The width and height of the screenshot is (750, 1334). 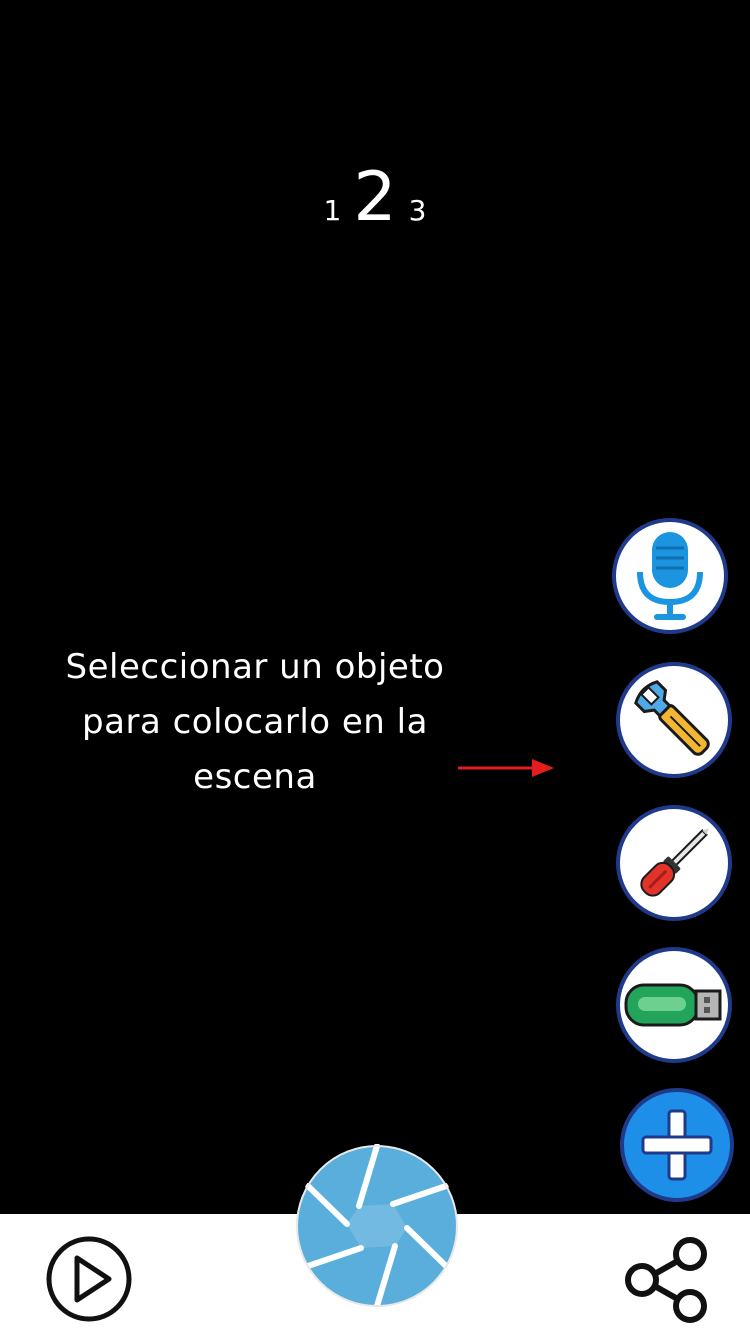 I want to click on play-circle-icon, so click(x=89, y=1279).